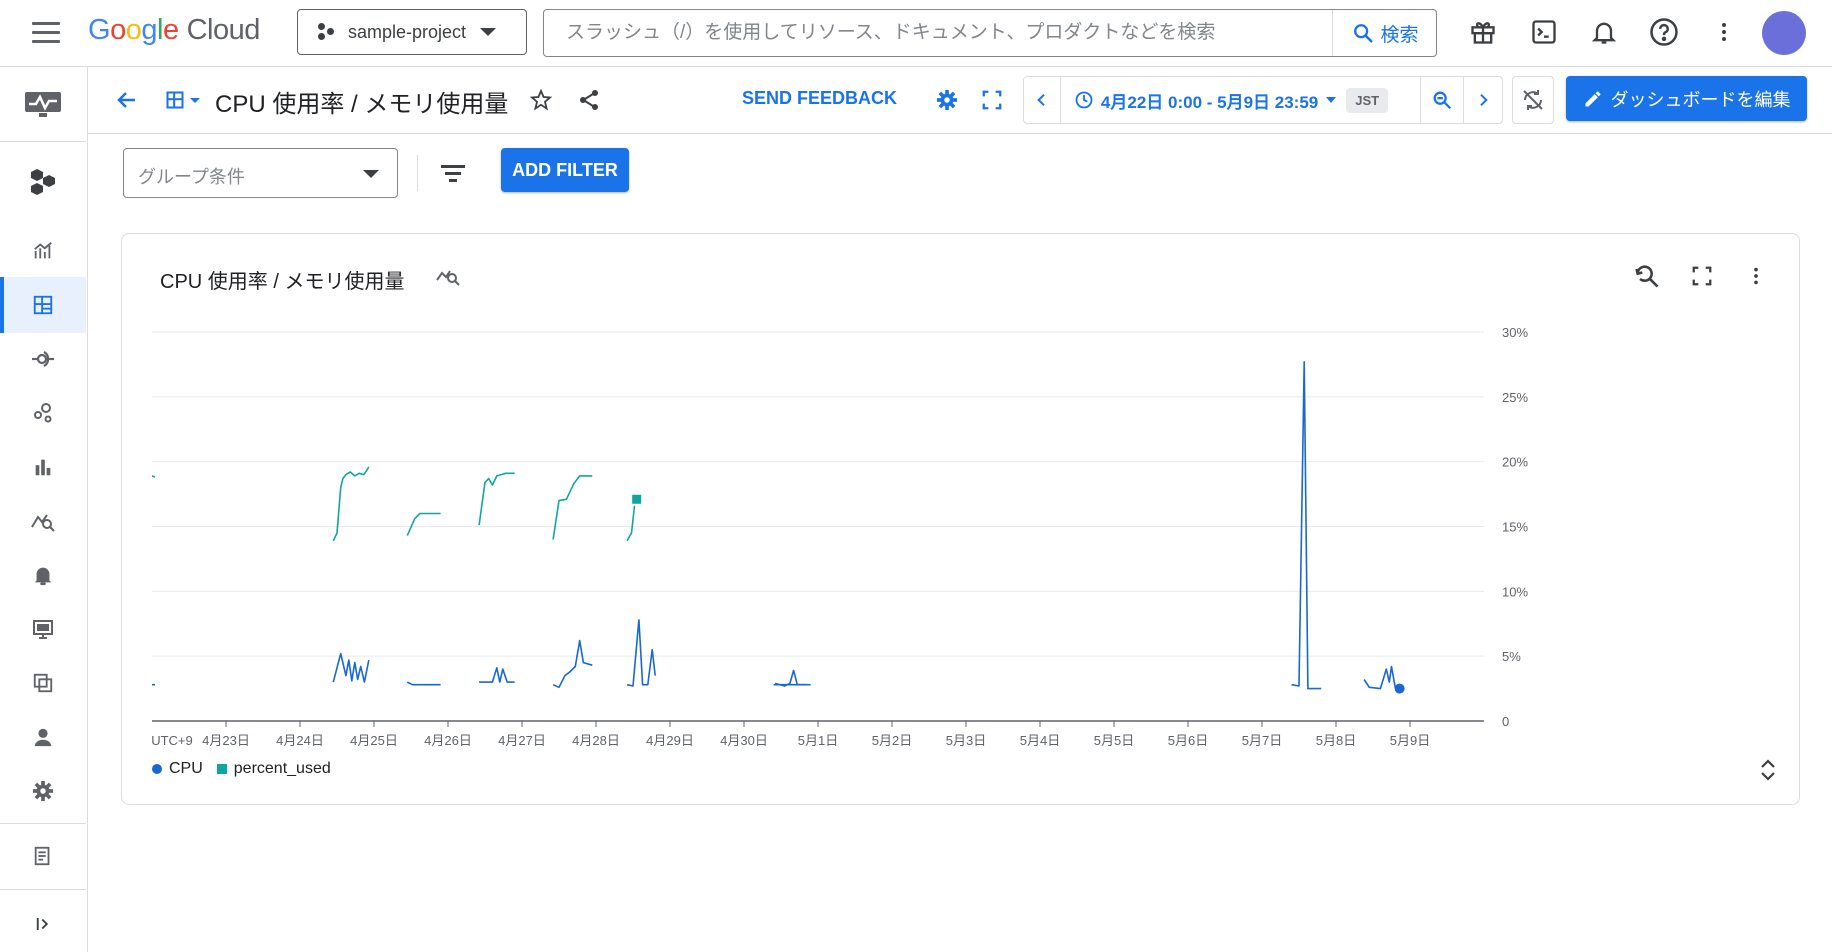 Image resolution: width=1832 pixels, height=952 pixels. What do you see at coordinates (966, 740) in the screenshot?
I see `x-tick-label: 5月3日` at bounding box center [966, 740].